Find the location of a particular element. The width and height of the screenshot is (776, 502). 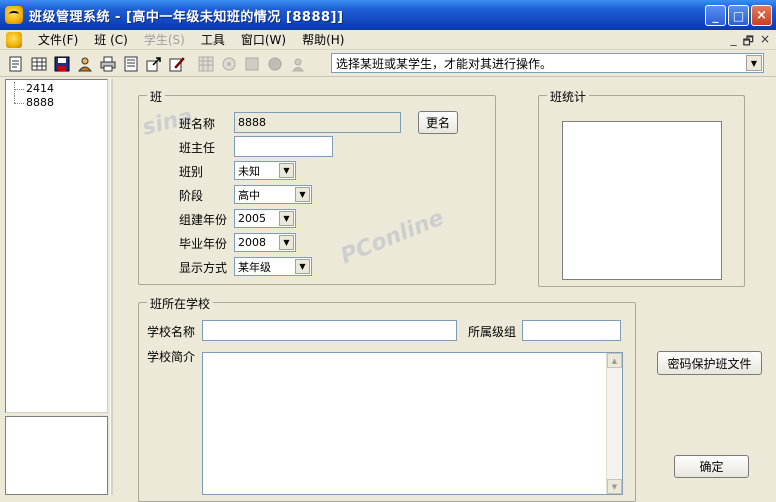

grad-year-label: 毕业年份 is located at coordinates (203, 244).